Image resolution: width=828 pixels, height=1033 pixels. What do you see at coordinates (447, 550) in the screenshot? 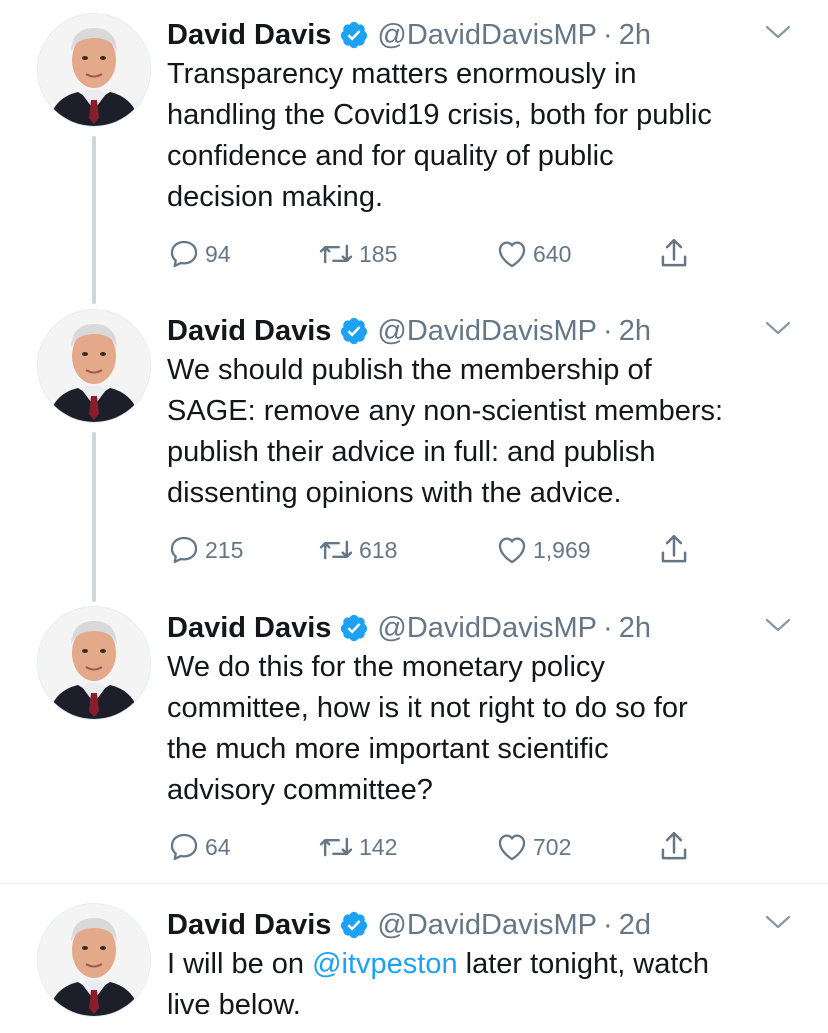
I see `tweet-actions: 215 618 1,969` at bounding box center [447, 550].